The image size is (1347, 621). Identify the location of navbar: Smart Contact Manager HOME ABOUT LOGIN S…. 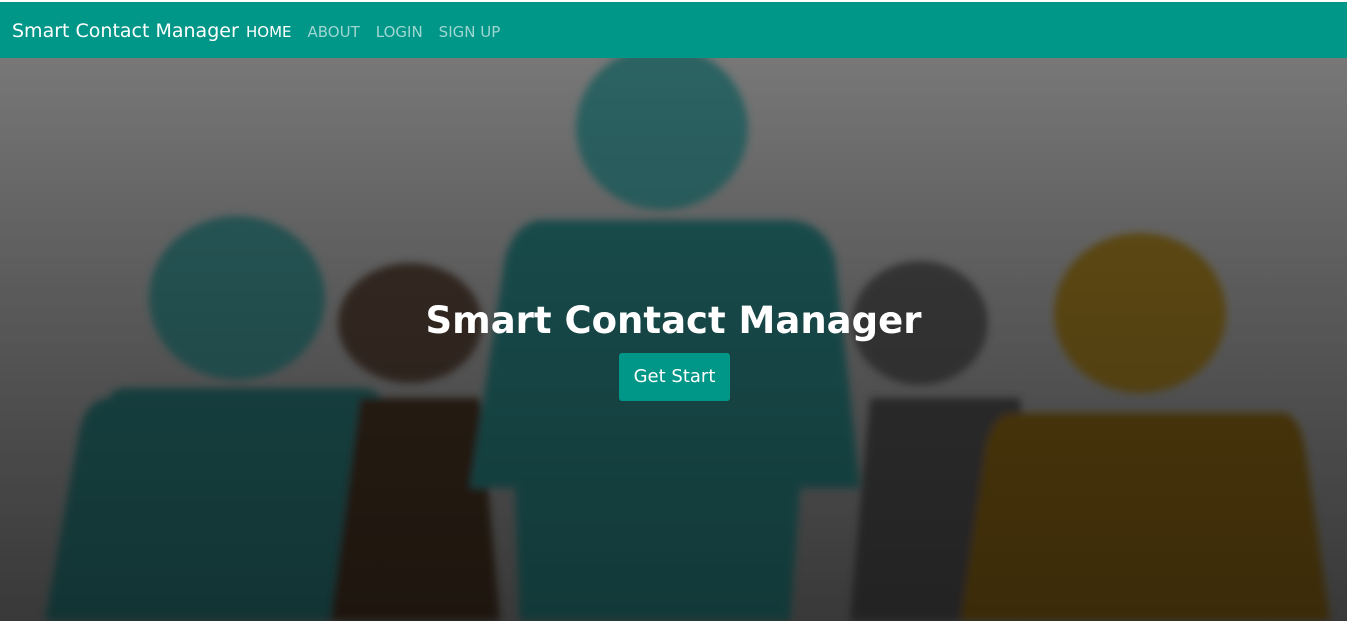
(673, 30).